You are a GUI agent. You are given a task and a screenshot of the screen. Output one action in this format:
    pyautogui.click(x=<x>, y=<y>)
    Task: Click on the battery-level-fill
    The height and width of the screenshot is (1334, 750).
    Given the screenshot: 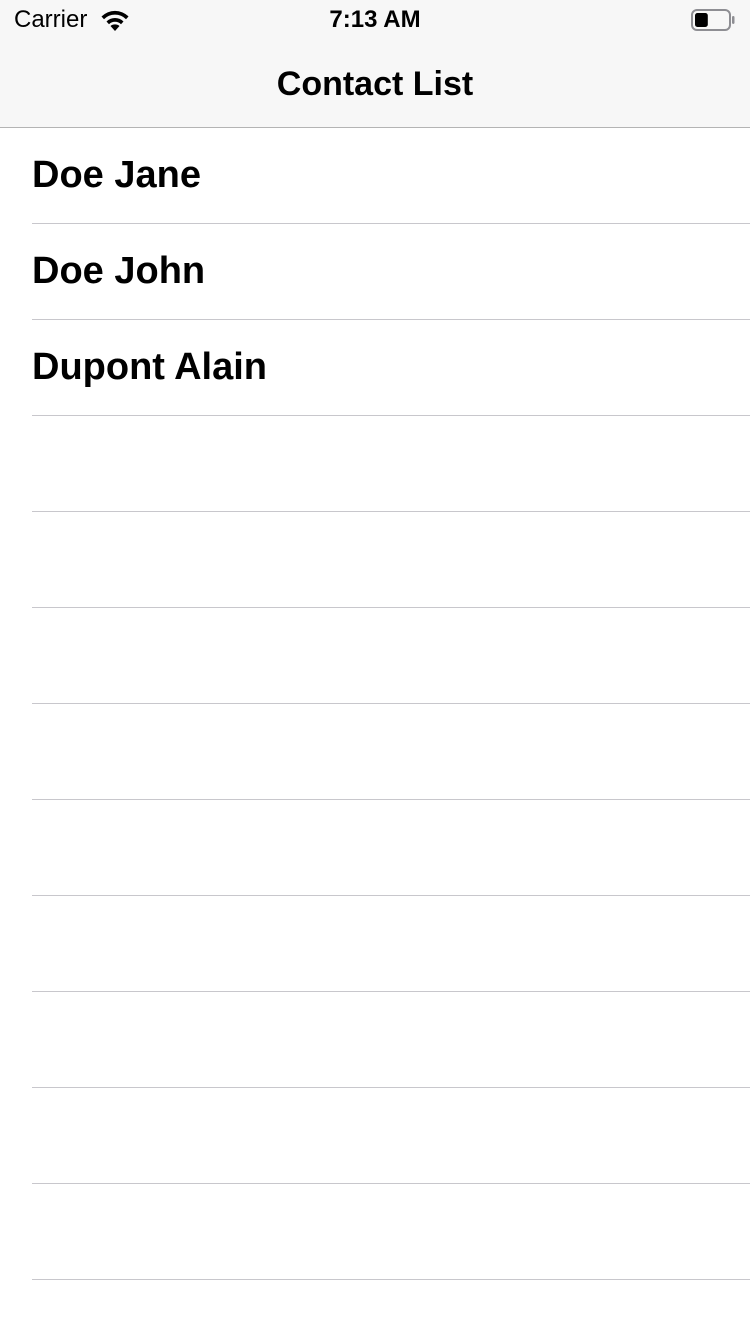 What is the action you would take?
    pyautogui.click(x=701, y=20)
    